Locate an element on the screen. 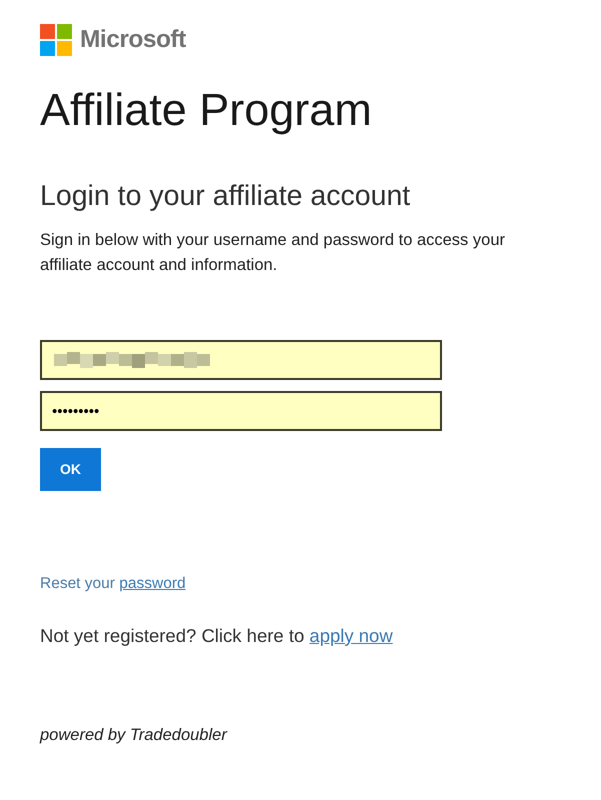 This screenshot has height=800, width=601. four-squares-logo-icon is located at coordinates (56, 40).